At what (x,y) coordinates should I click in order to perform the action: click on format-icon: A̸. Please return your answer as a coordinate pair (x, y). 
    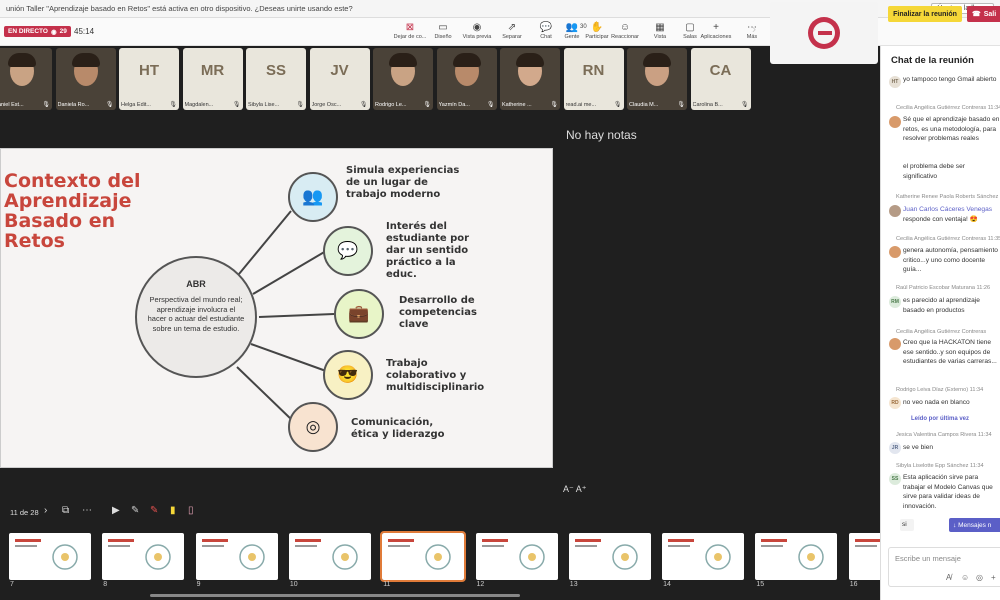
    Looking at the image, I should click on (948, 577).